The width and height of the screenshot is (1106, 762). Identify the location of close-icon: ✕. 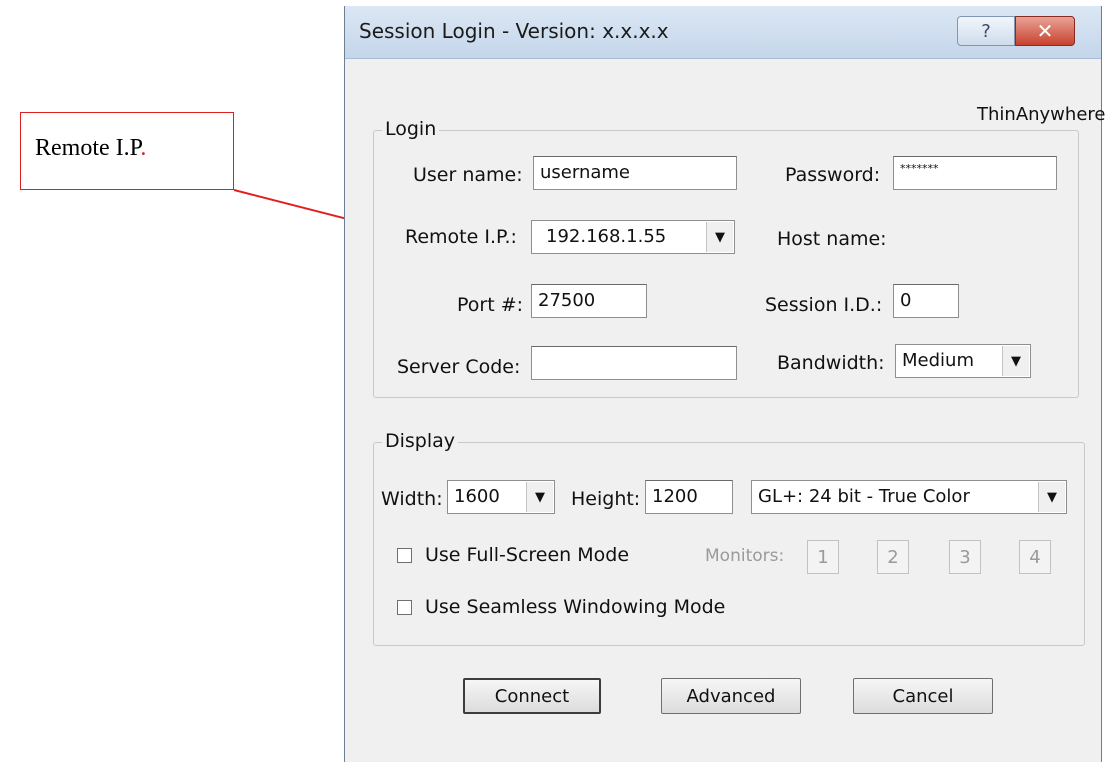
(1045, 31).